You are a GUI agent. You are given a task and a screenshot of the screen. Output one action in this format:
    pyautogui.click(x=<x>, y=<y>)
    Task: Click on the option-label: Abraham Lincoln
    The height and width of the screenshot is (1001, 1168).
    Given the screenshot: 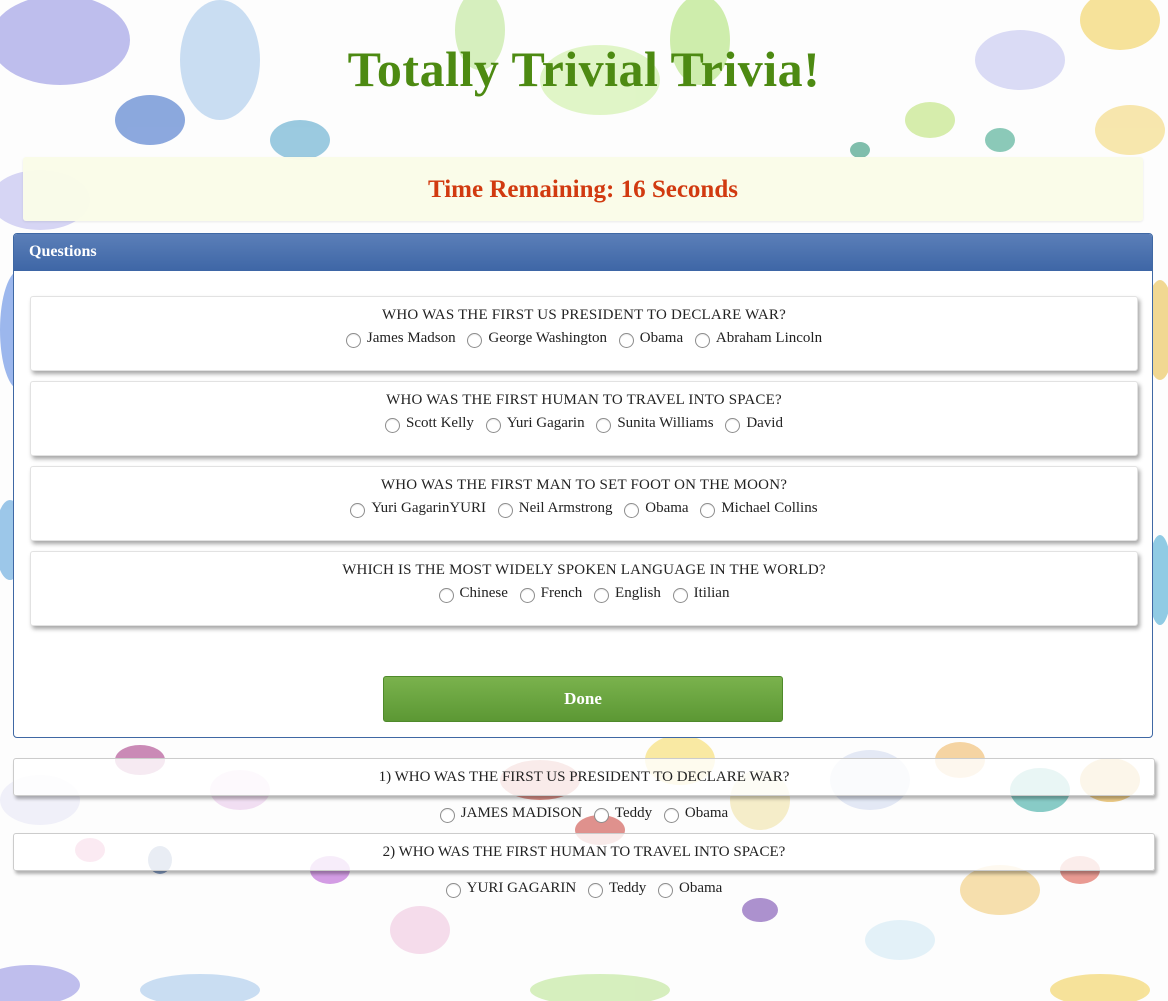 What is the action you would take?
    pyautogui.click(x=769, y=338)
    